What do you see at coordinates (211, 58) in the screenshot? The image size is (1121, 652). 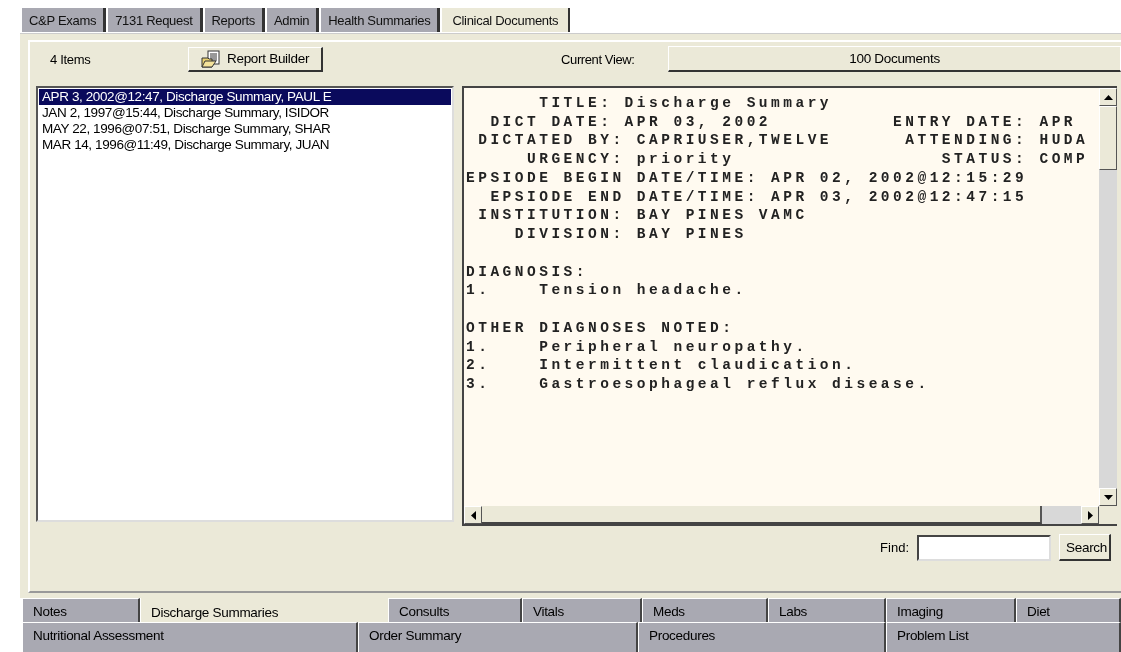 I see `folder-document-icon` at bounding box center [211, 58].